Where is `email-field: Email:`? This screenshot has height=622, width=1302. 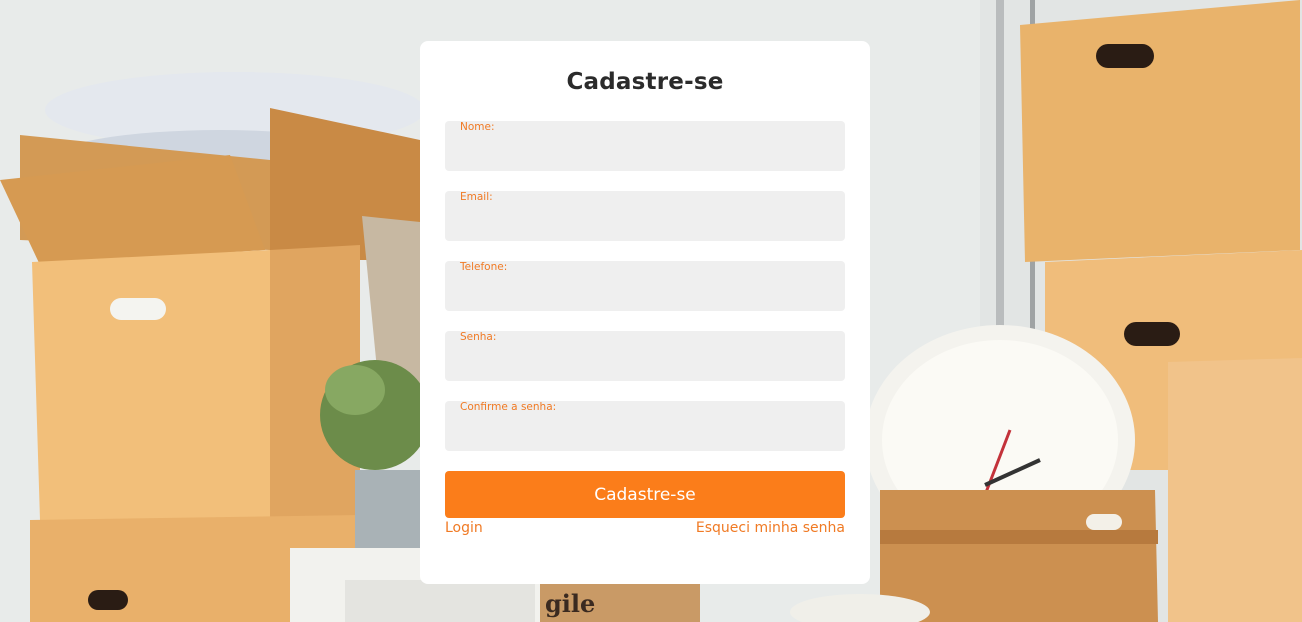 email-field: Email: is located at coordinates (645, 216).